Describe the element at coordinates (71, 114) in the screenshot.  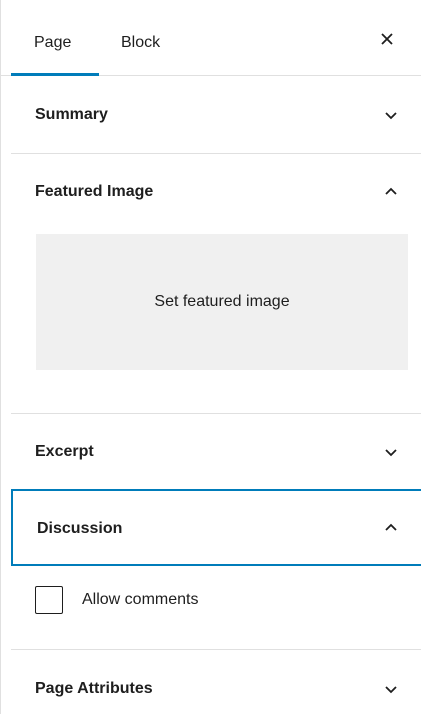
I see `panel-summary-title: Summary` at that location.